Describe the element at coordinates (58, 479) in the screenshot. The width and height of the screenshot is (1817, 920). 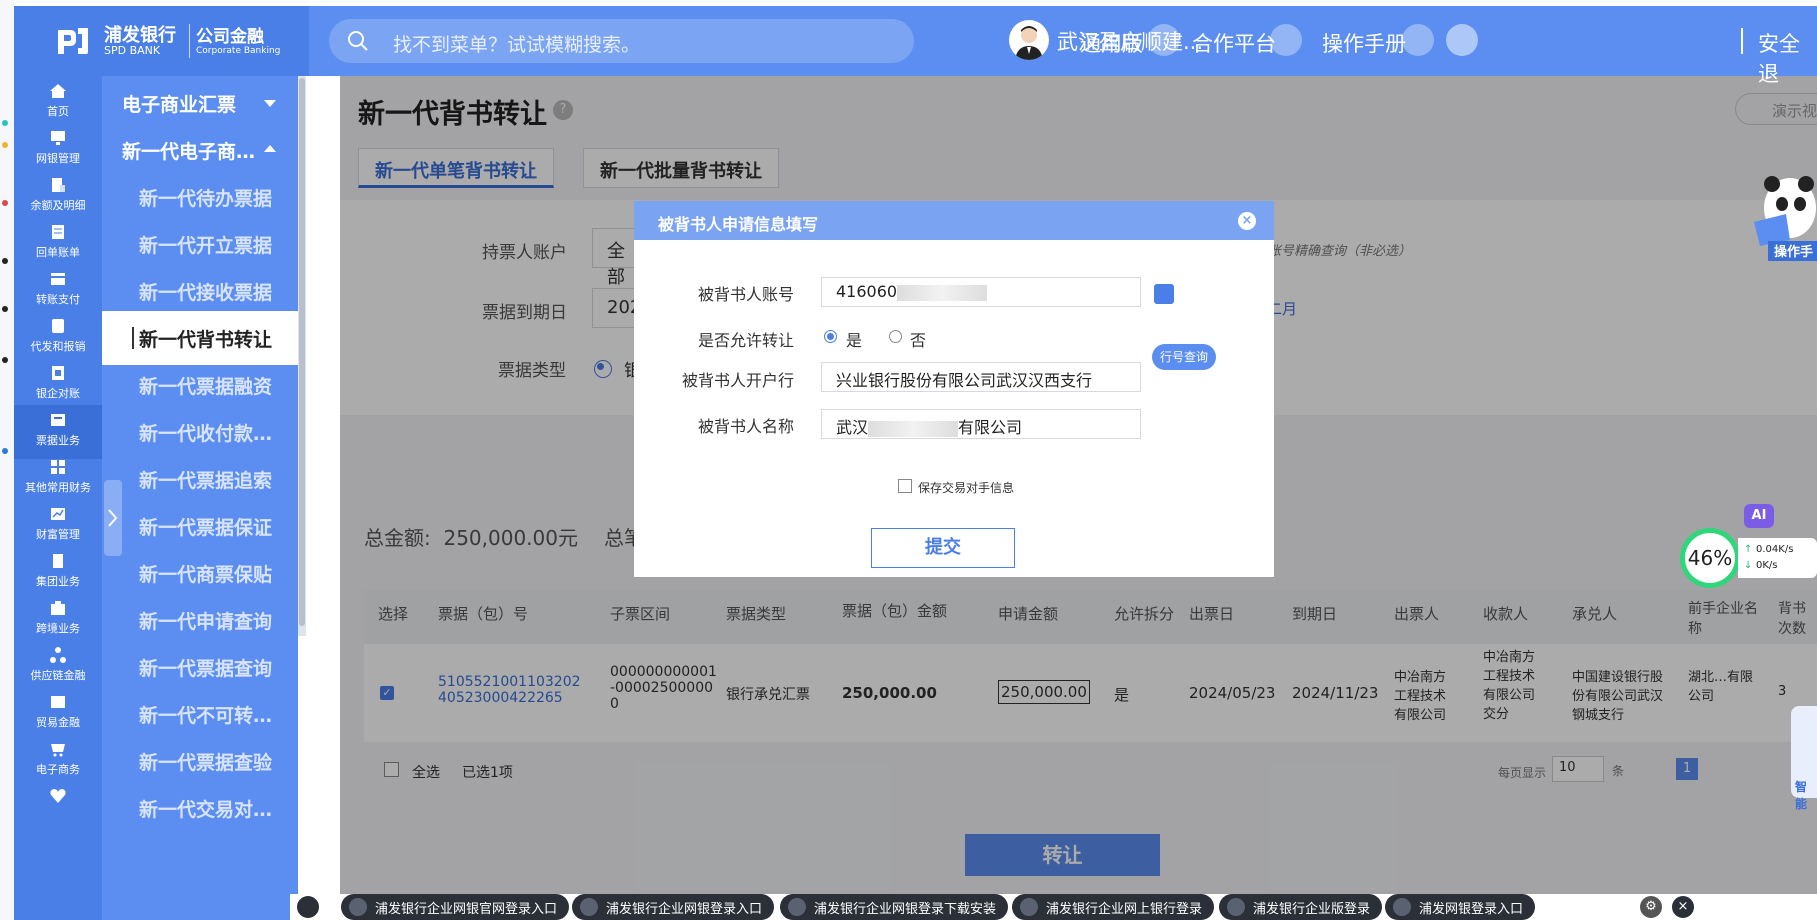
I see `nav-other-finance: 其他常用财务` at that location.